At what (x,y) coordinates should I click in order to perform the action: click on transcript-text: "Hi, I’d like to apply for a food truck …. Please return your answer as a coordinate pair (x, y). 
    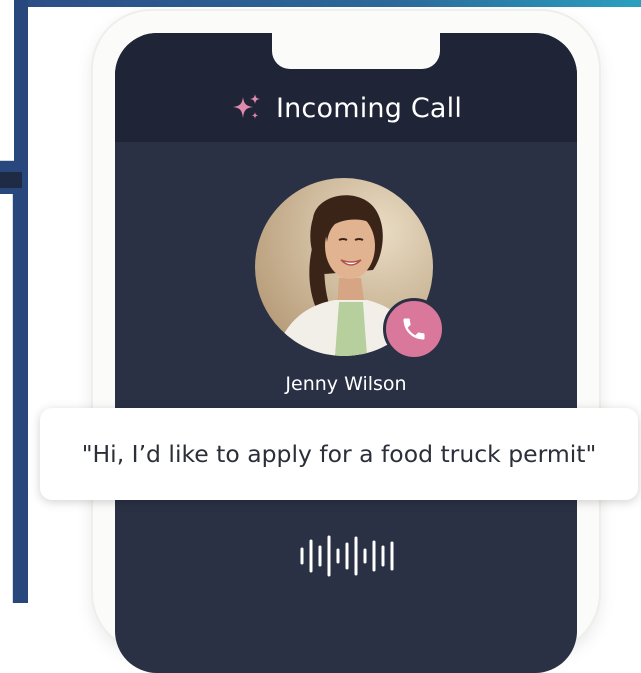
    Looking at the image, I should click on (339, 454).